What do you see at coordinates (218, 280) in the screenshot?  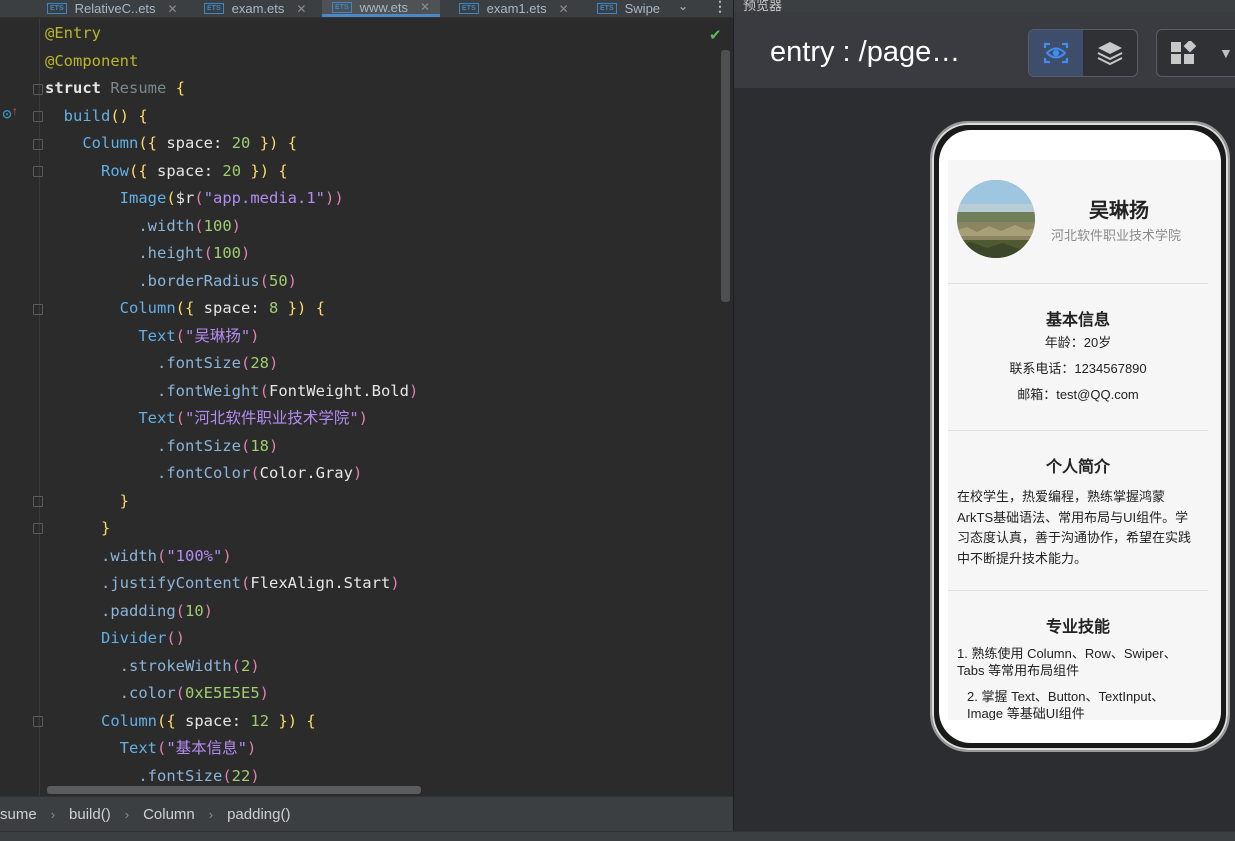 I see `code-line: .borderRadius(50)` at bounding box center [218, 280].